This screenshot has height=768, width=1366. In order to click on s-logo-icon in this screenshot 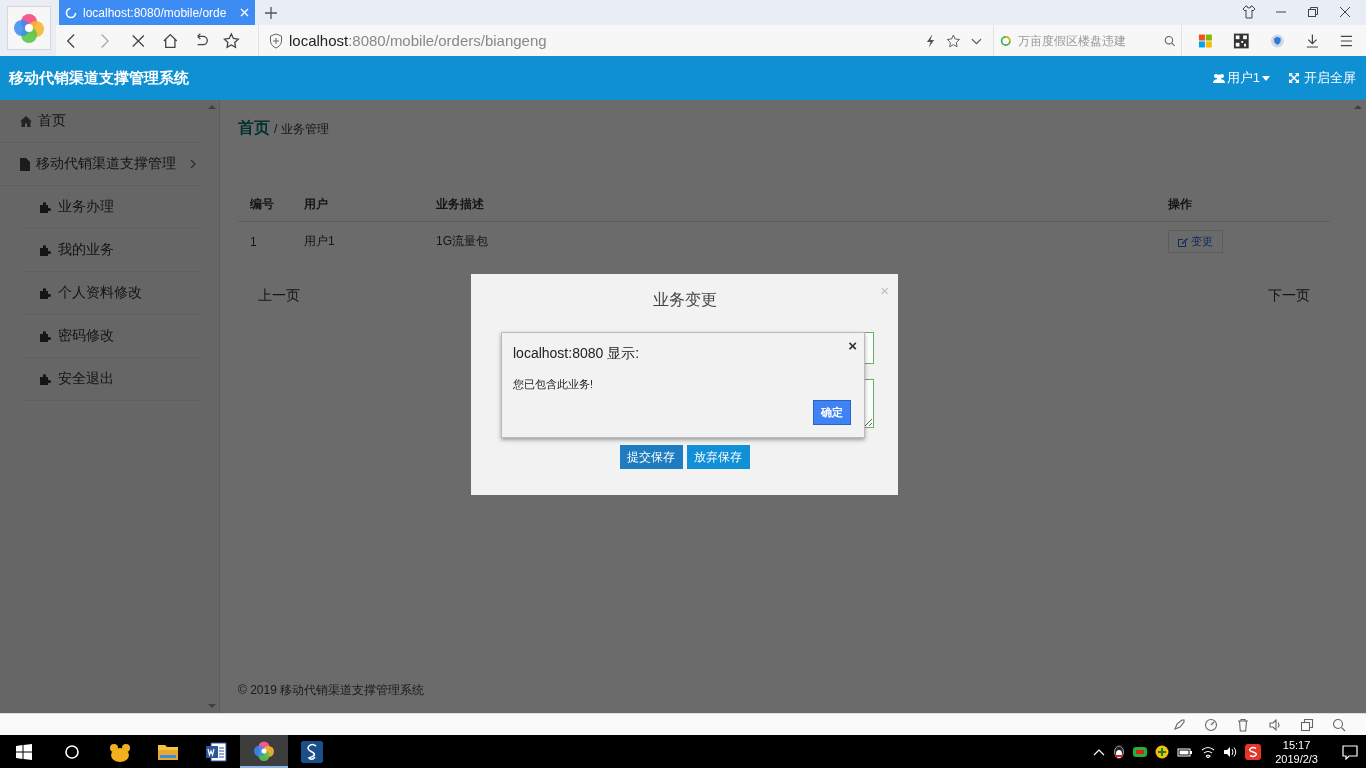, I will do `click(1253, 751)`.